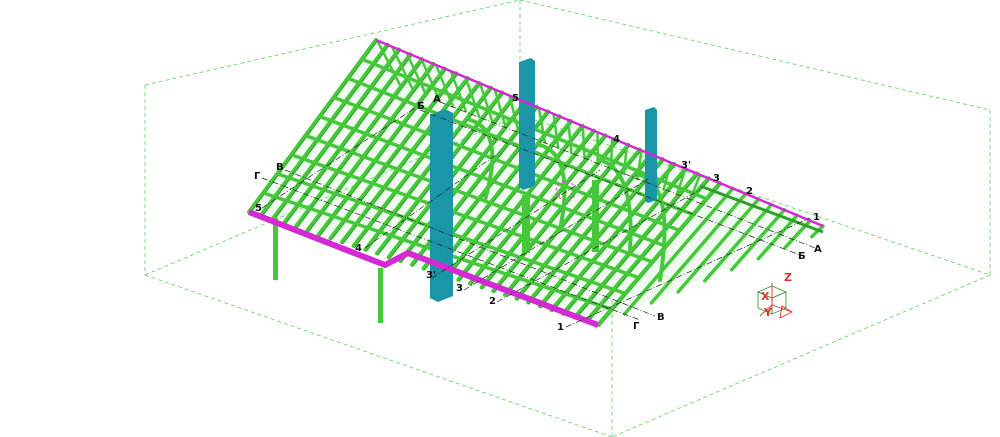  Describe the element at coordinates (686, 165) in the screenshot. I see `grid-label-col-3p-ridge: 3'` at that location.